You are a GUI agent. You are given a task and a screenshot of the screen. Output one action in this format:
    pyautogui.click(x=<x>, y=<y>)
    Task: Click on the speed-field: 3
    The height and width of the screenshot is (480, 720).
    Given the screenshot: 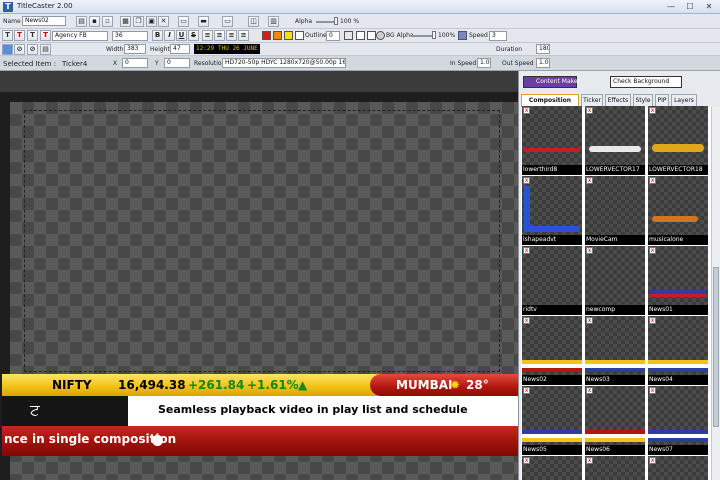 What is the action you would take?
    pyautogui.click(x=498, y=36)
    